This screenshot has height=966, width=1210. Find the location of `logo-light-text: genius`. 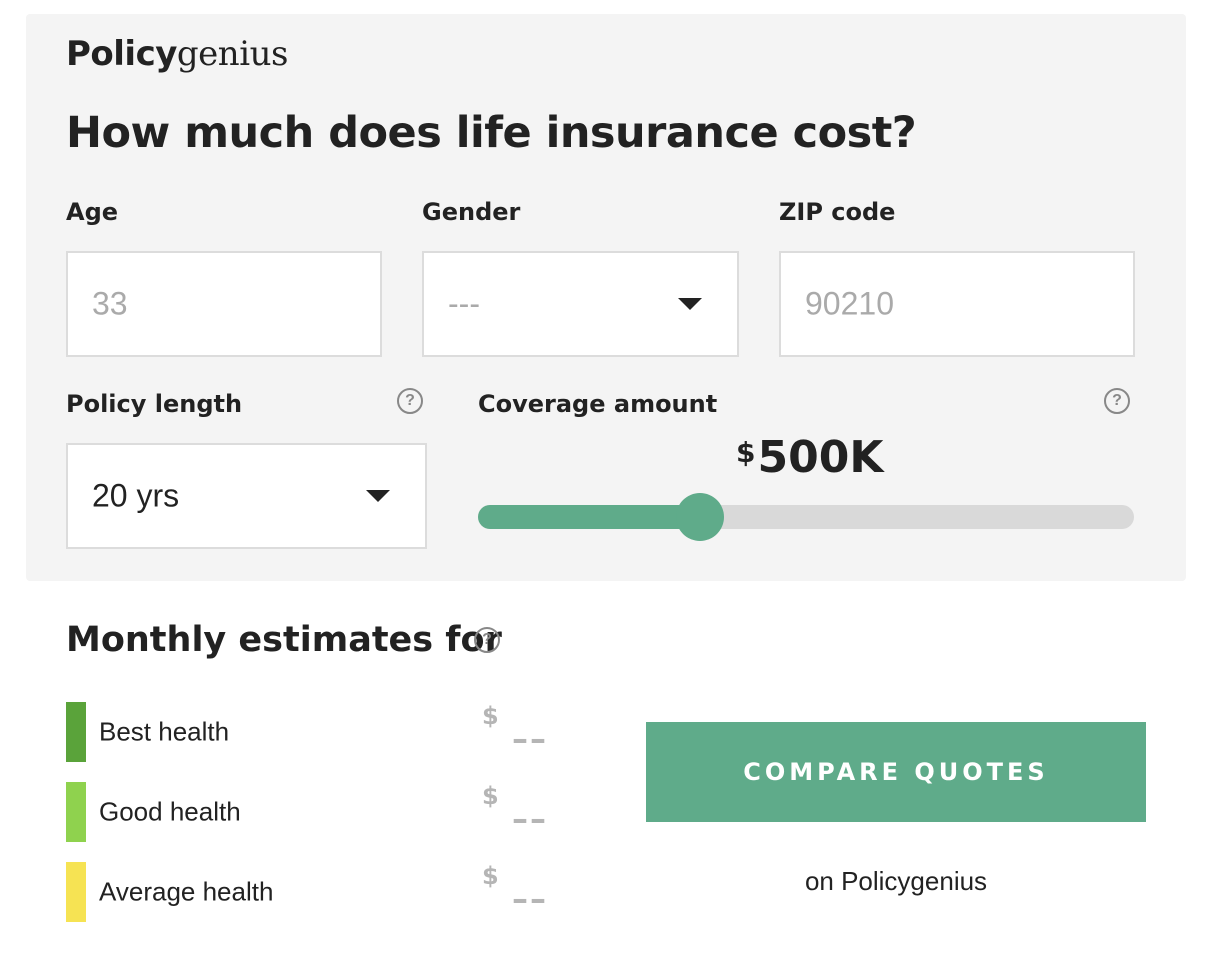

logo-light-text: genius is located at coordinates (232, 54).